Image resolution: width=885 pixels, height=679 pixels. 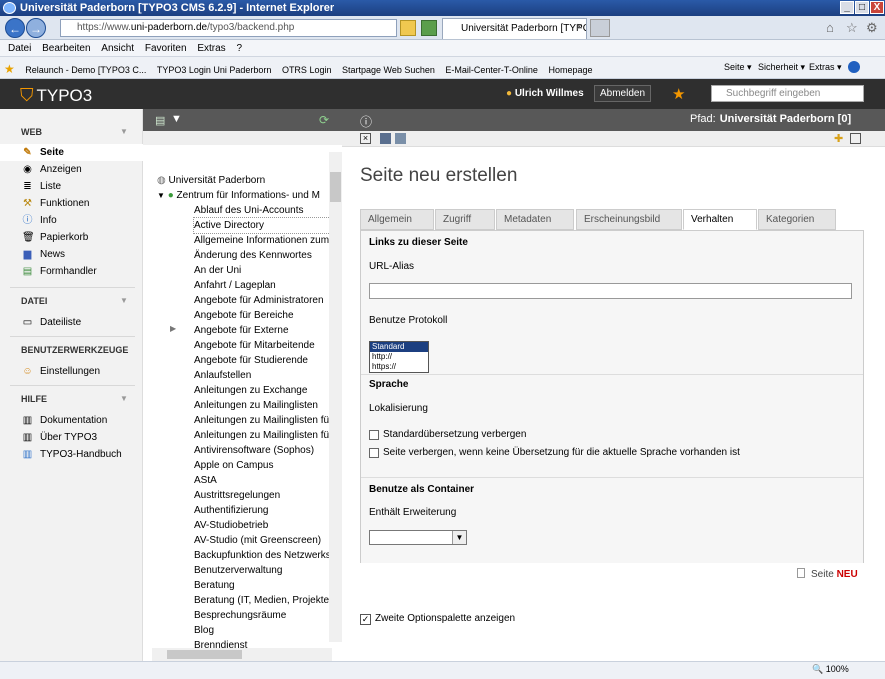 I want to click on section-tools-title: BENUTZERWERKZEUGE, so click(x=74, y=350).